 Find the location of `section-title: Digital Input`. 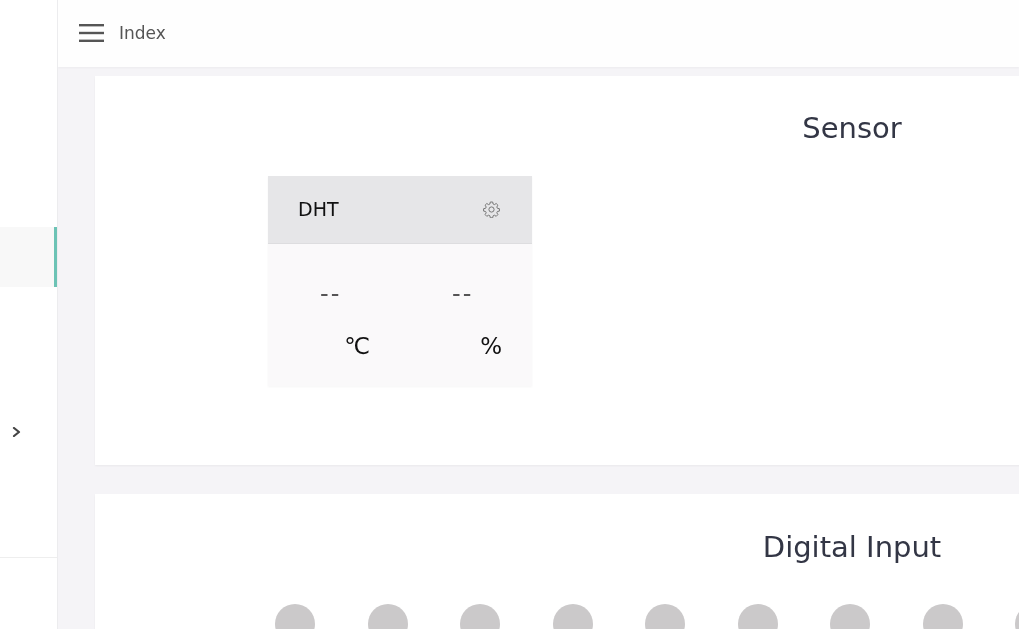

section-title: Digital Input is located at coordinates (852, 547).